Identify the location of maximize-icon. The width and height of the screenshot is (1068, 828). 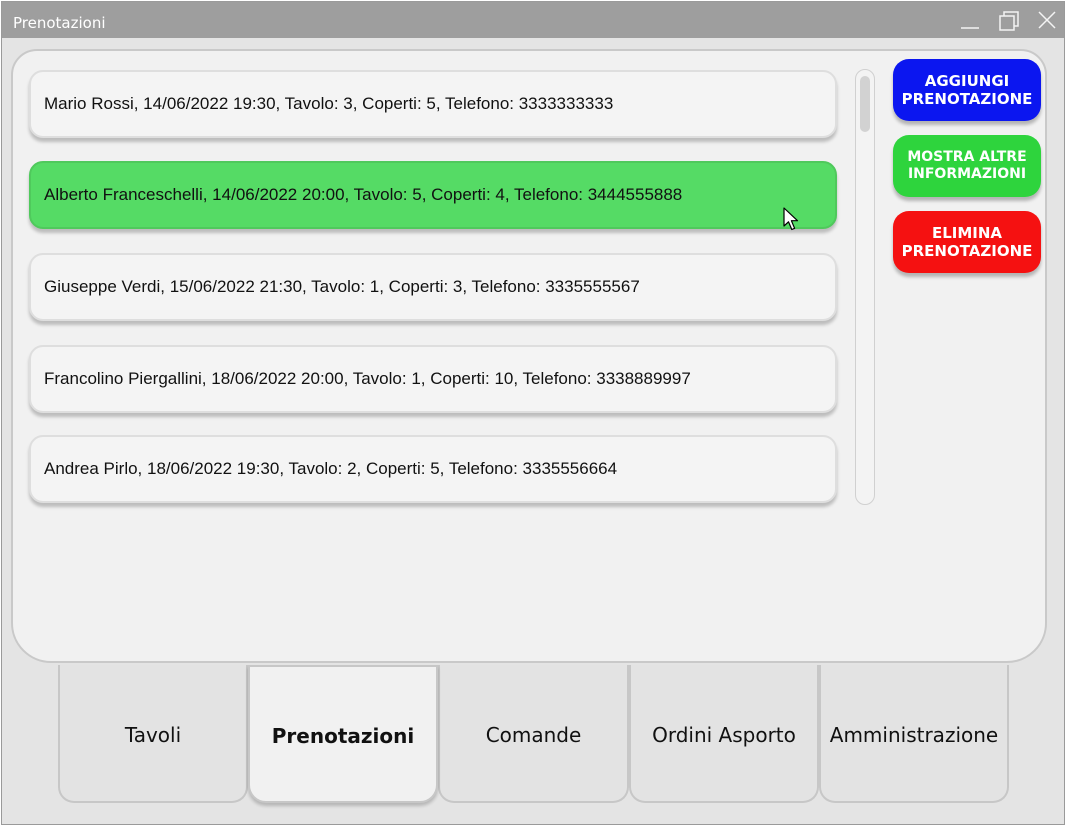
(1009, 21).